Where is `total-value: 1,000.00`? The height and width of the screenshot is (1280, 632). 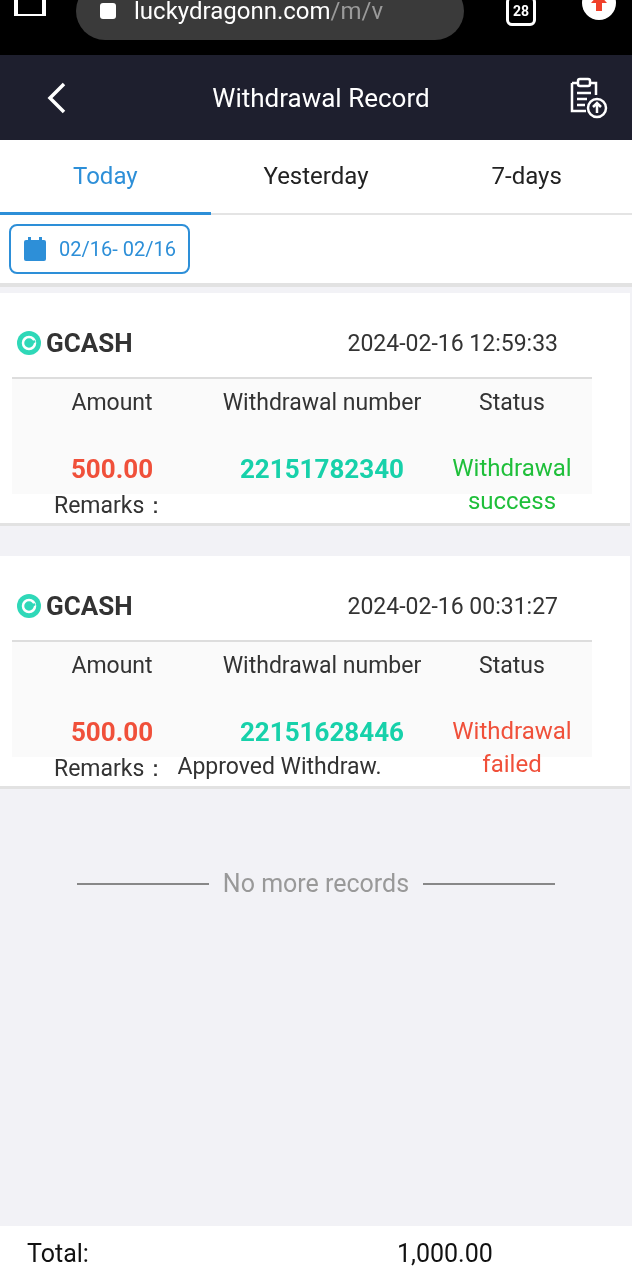 total-value: 1,000.00 is located at coordinates (445, 1253).